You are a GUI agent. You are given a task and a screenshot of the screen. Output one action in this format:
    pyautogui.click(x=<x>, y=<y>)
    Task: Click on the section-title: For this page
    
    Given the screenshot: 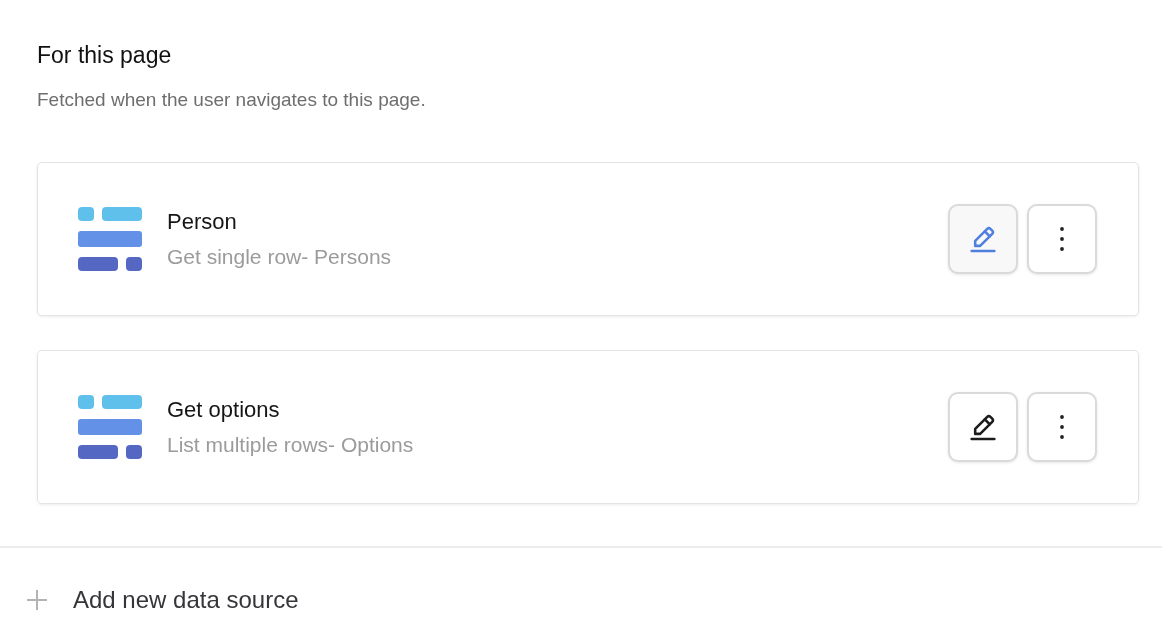 What is the action you would take?
    pyautogui.click(x=105, y=55)
    